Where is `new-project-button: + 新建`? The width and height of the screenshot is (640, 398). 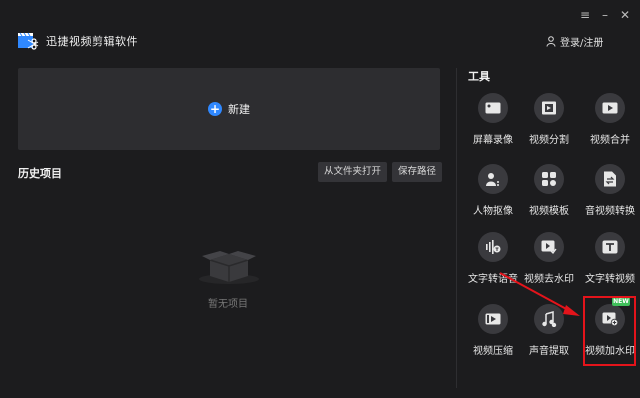 new-project-button: + 新建 is located at coordinates (229, 109).